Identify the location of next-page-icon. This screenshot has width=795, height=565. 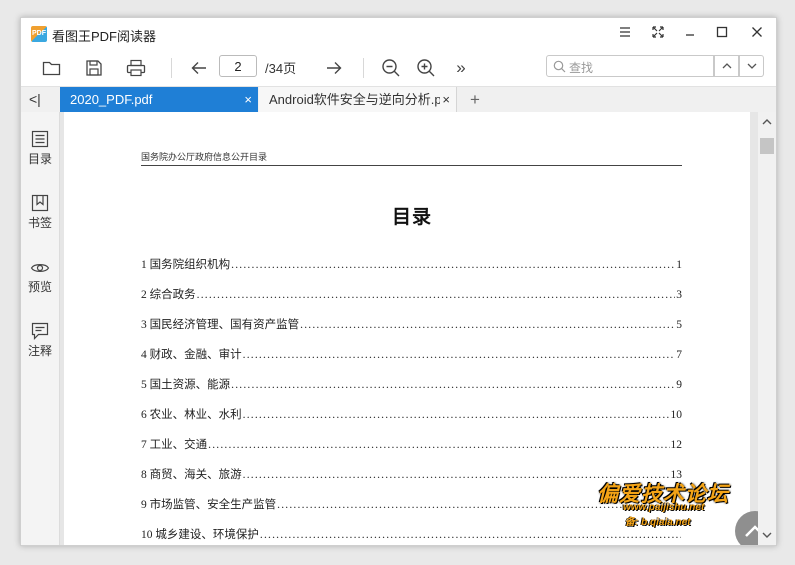
(334, 68).